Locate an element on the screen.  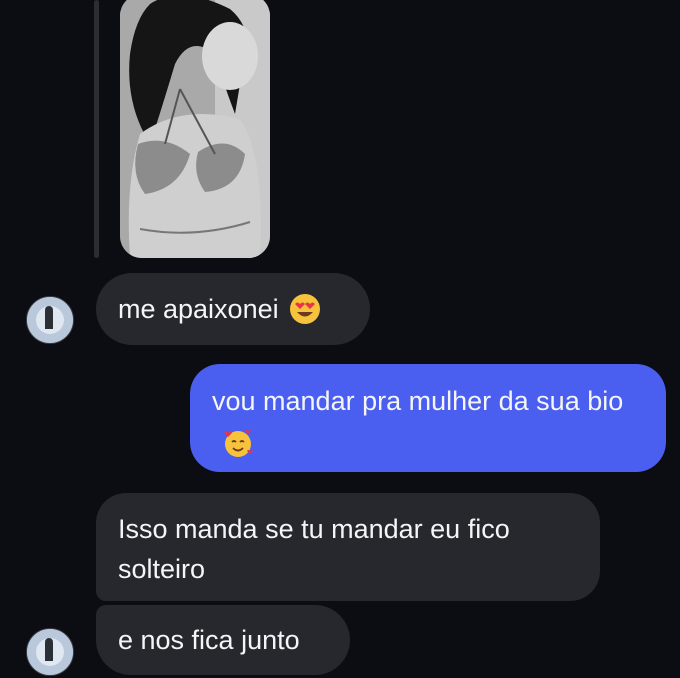
heart-eyes-emoji is located at coordinates (304, 309).